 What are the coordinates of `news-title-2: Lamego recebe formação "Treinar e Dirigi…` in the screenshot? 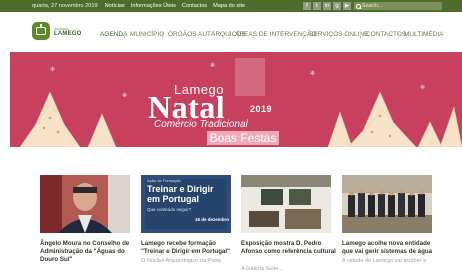 It's located at (191, 248).